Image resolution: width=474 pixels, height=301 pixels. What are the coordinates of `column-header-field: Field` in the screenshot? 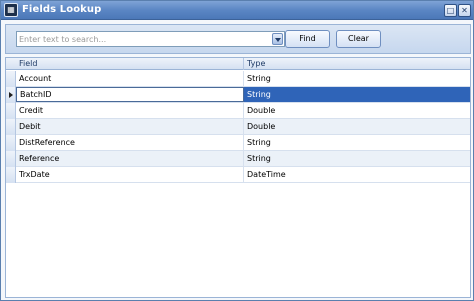 It's located at (130, 64).